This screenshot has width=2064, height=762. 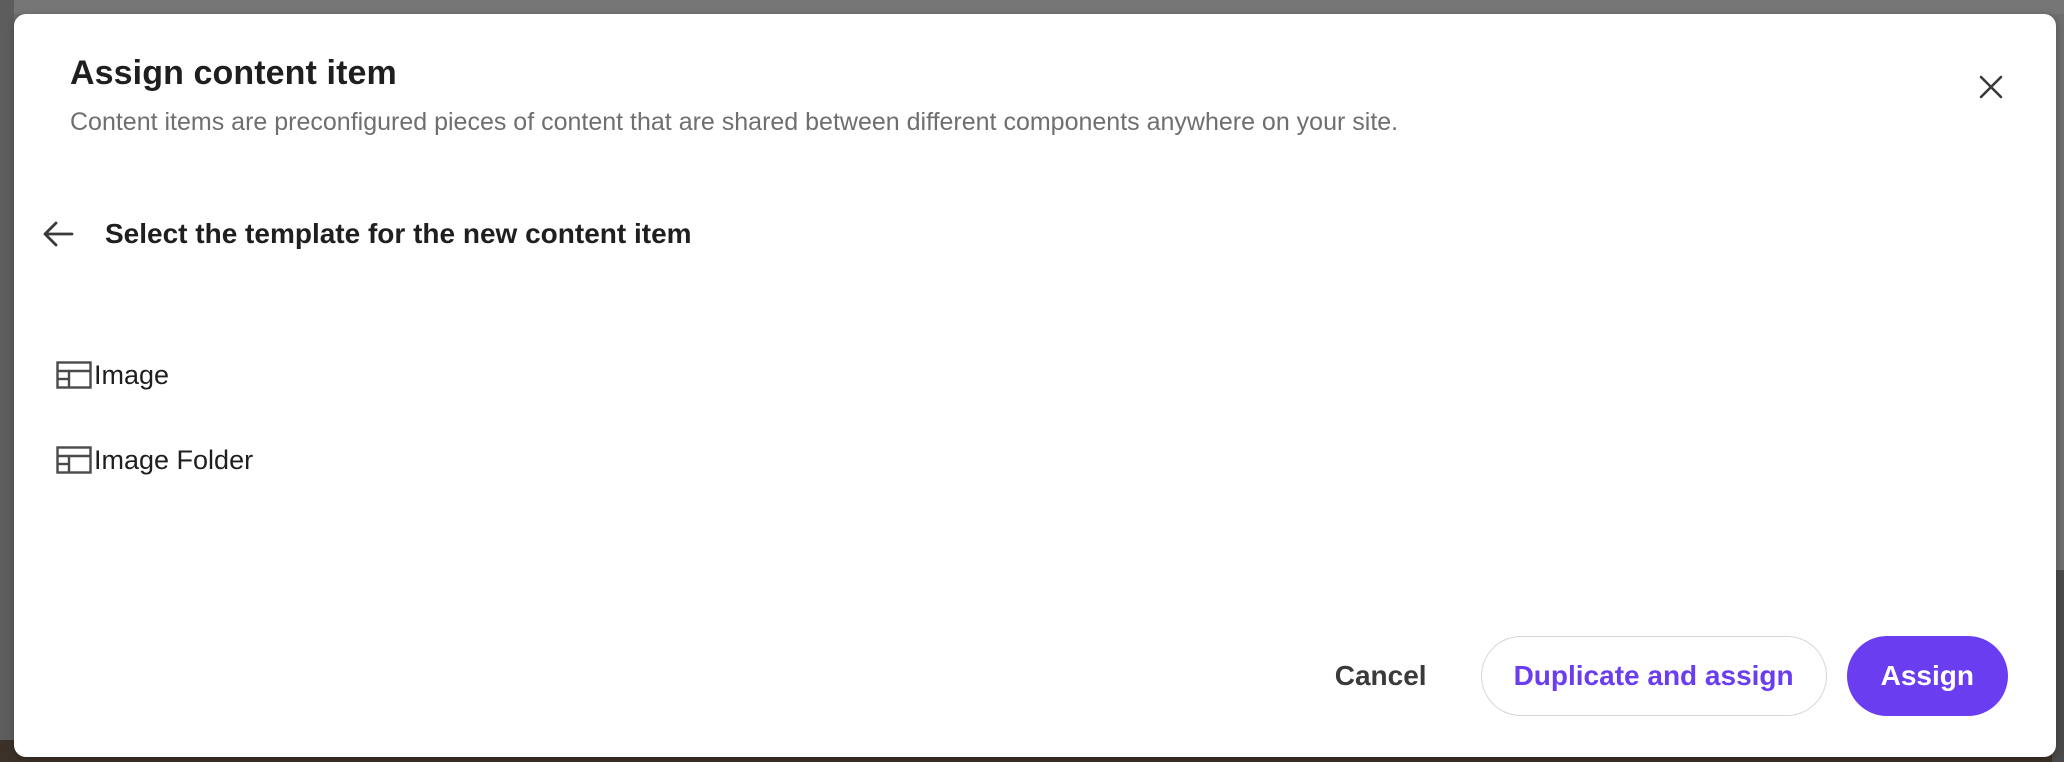 What do you see at coordinates (1653, 676) in the screenshot?
I see `duplicate-and-assign-button: Duplicate and assign` at bounding box center [1653, 676].